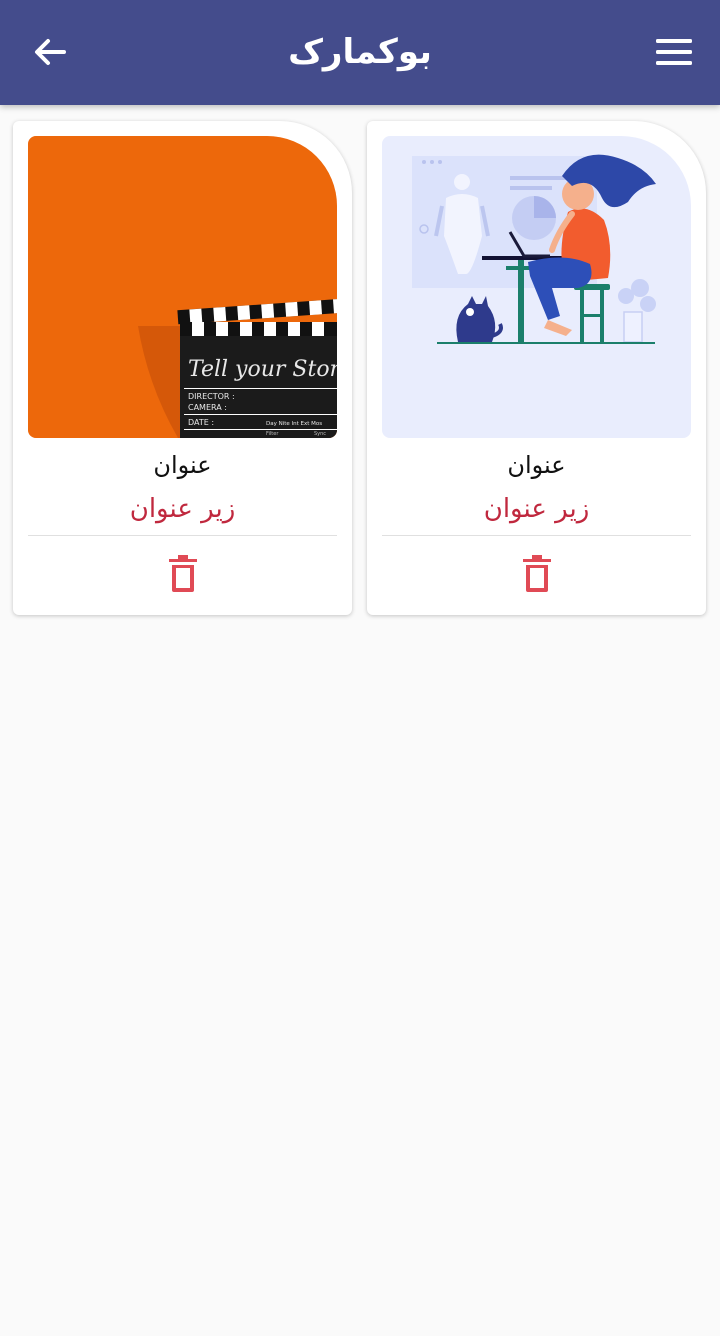  I want to click on bookmark-image, so click(536, 287).